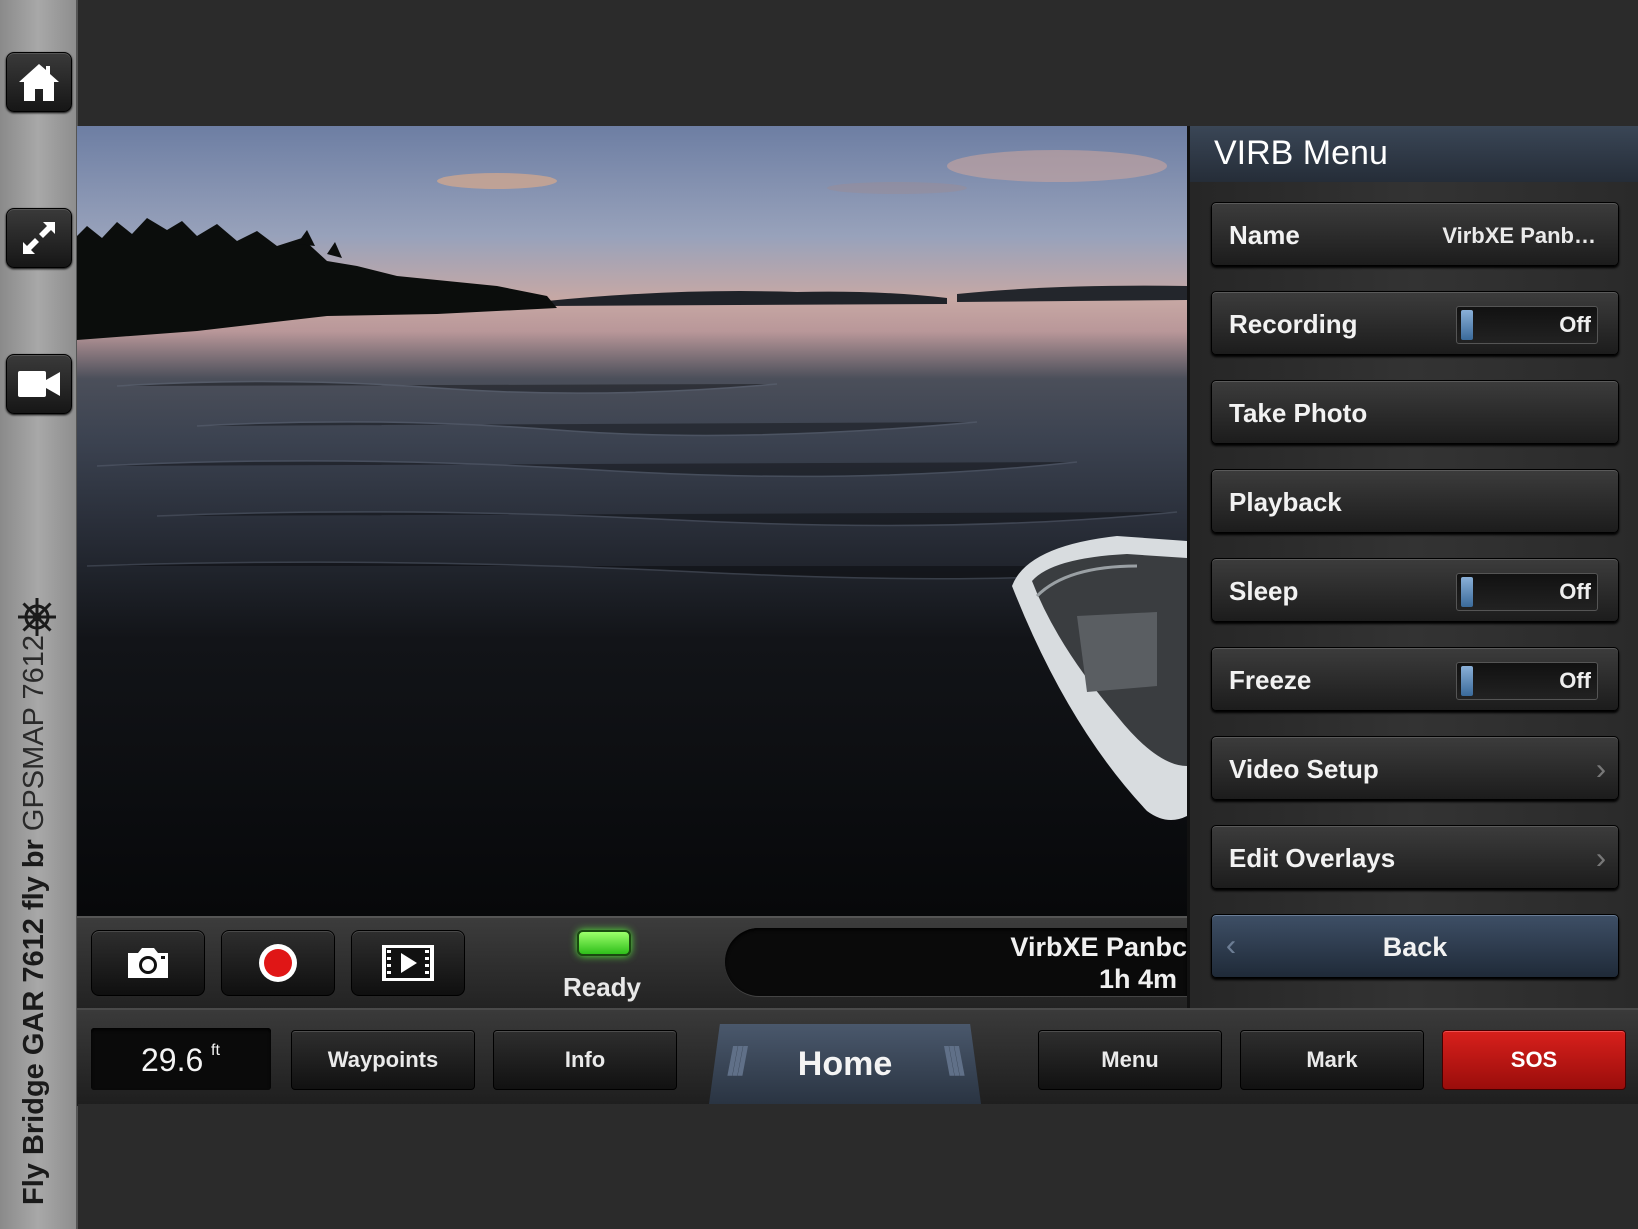 The image size is (1638, 1229). Describe the element at coordinates (1575, 680) in the screenshot. I see `freeze-state: Off` at that location.